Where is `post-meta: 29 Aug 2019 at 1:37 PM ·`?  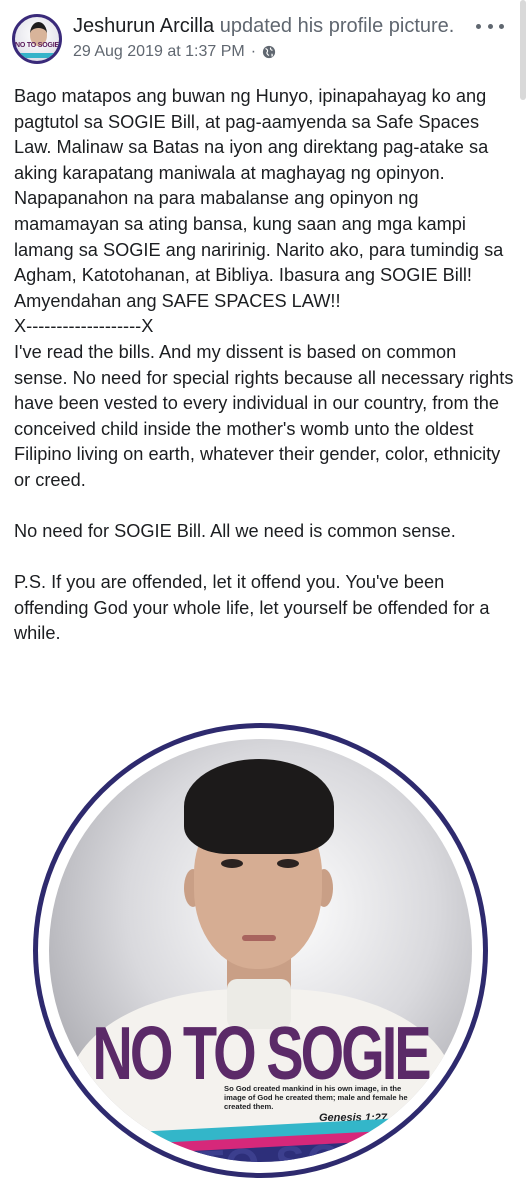
post-meta: 29 Aug 2019 at 1:37 PM · is located at coordinates (174, 52).